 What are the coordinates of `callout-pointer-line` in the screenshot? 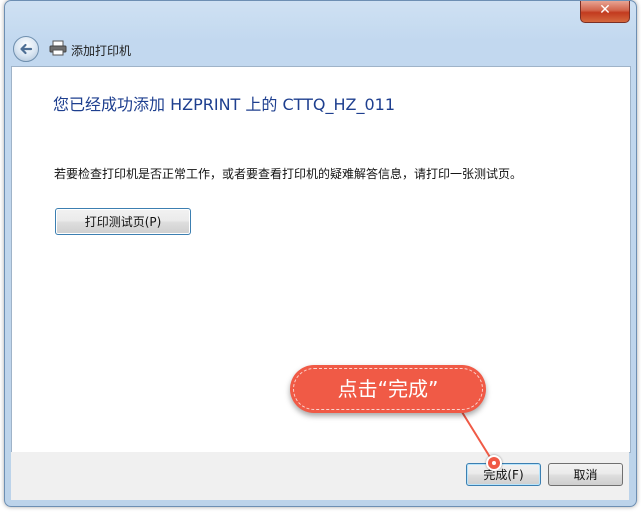 It's located at (477, 437).